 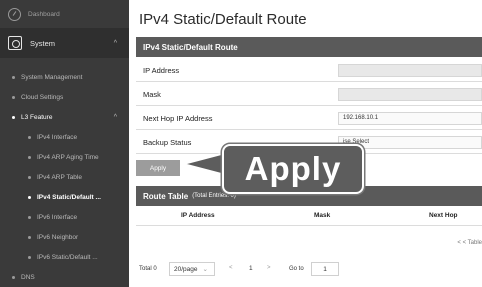 I want to click on column-ip-address: IP Address, so click(x=198, y=215).